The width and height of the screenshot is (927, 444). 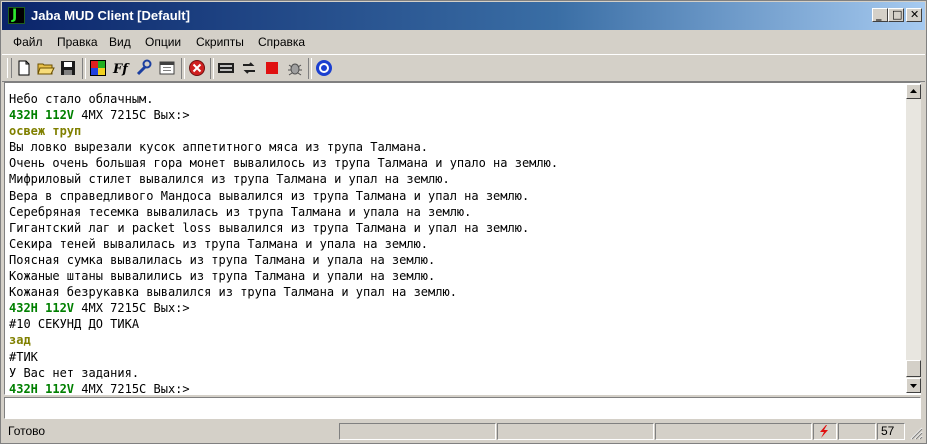 I want to click on maximize-icon: □, so click(x=897, y=14).